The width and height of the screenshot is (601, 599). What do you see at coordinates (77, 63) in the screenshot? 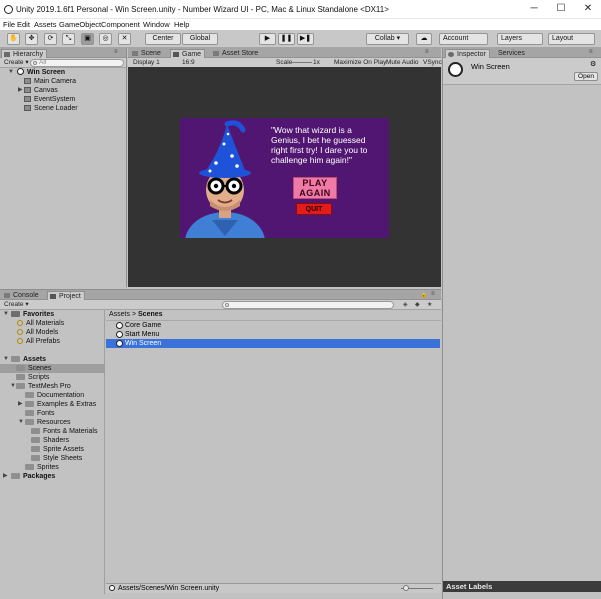
I see `hierarchy-search-input: All` at bounding box center [77, 63].